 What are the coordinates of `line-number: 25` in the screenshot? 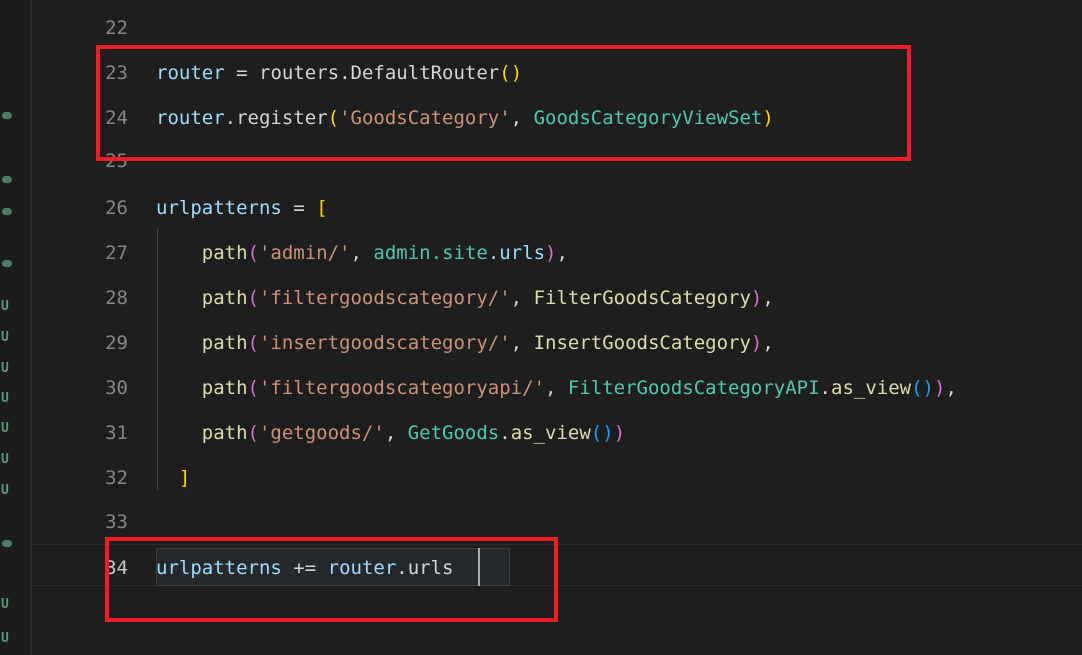 It's located at (116, 161).